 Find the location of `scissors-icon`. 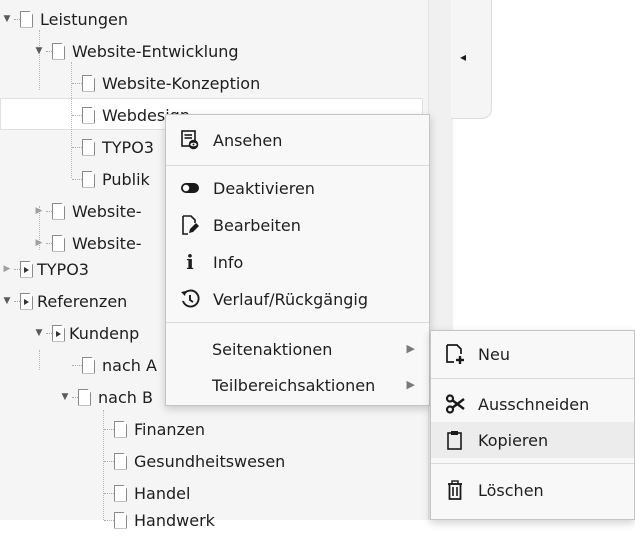

scissors-icon is located at coordinates (455, 404).